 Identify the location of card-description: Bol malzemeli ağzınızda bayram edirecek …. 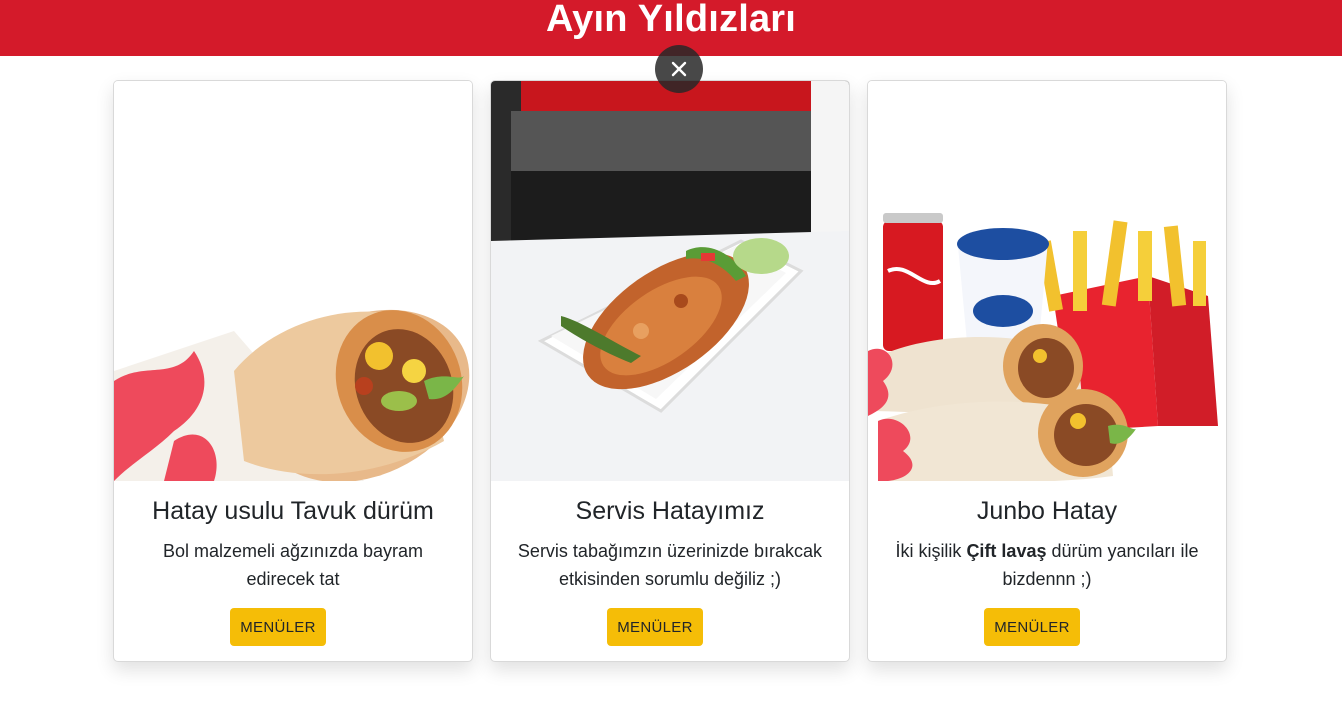
(293, 565).